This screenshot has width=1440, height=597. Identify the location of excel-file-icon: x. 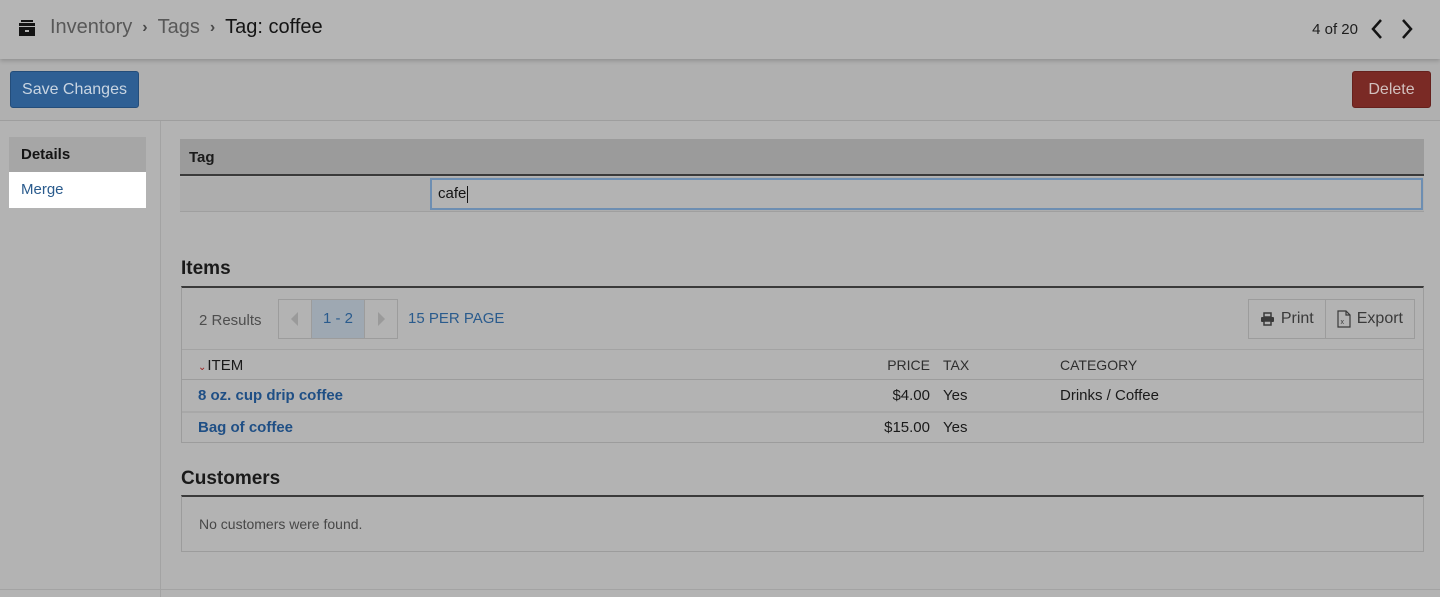
(1344, 319).